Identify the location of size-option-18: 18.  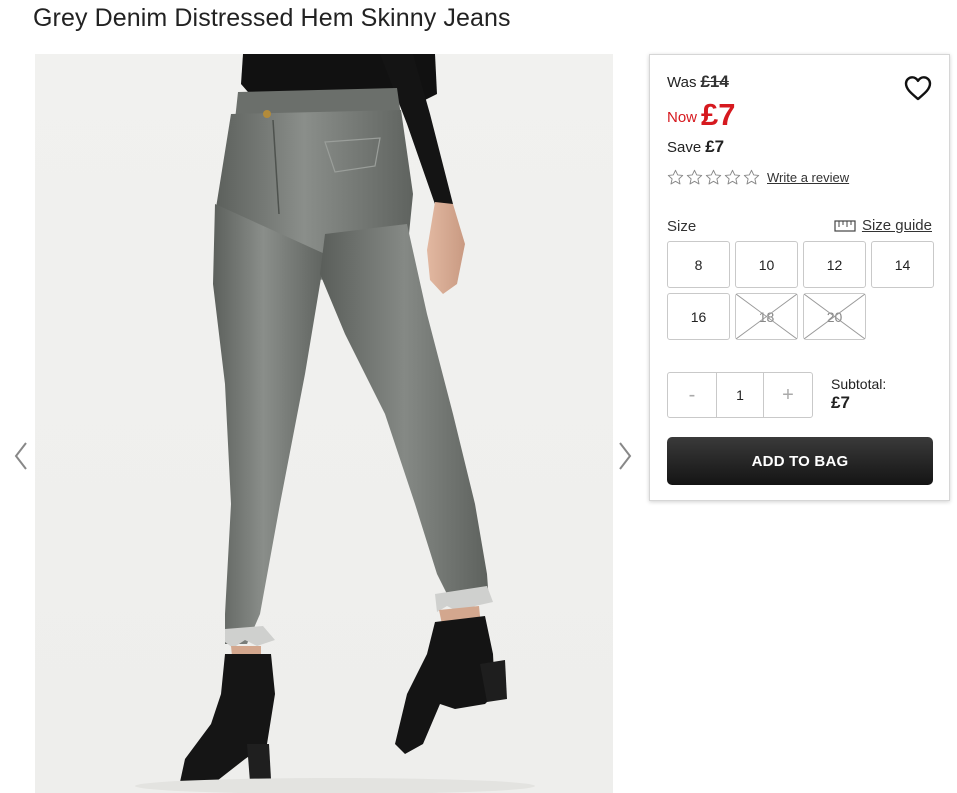
(766, 316).